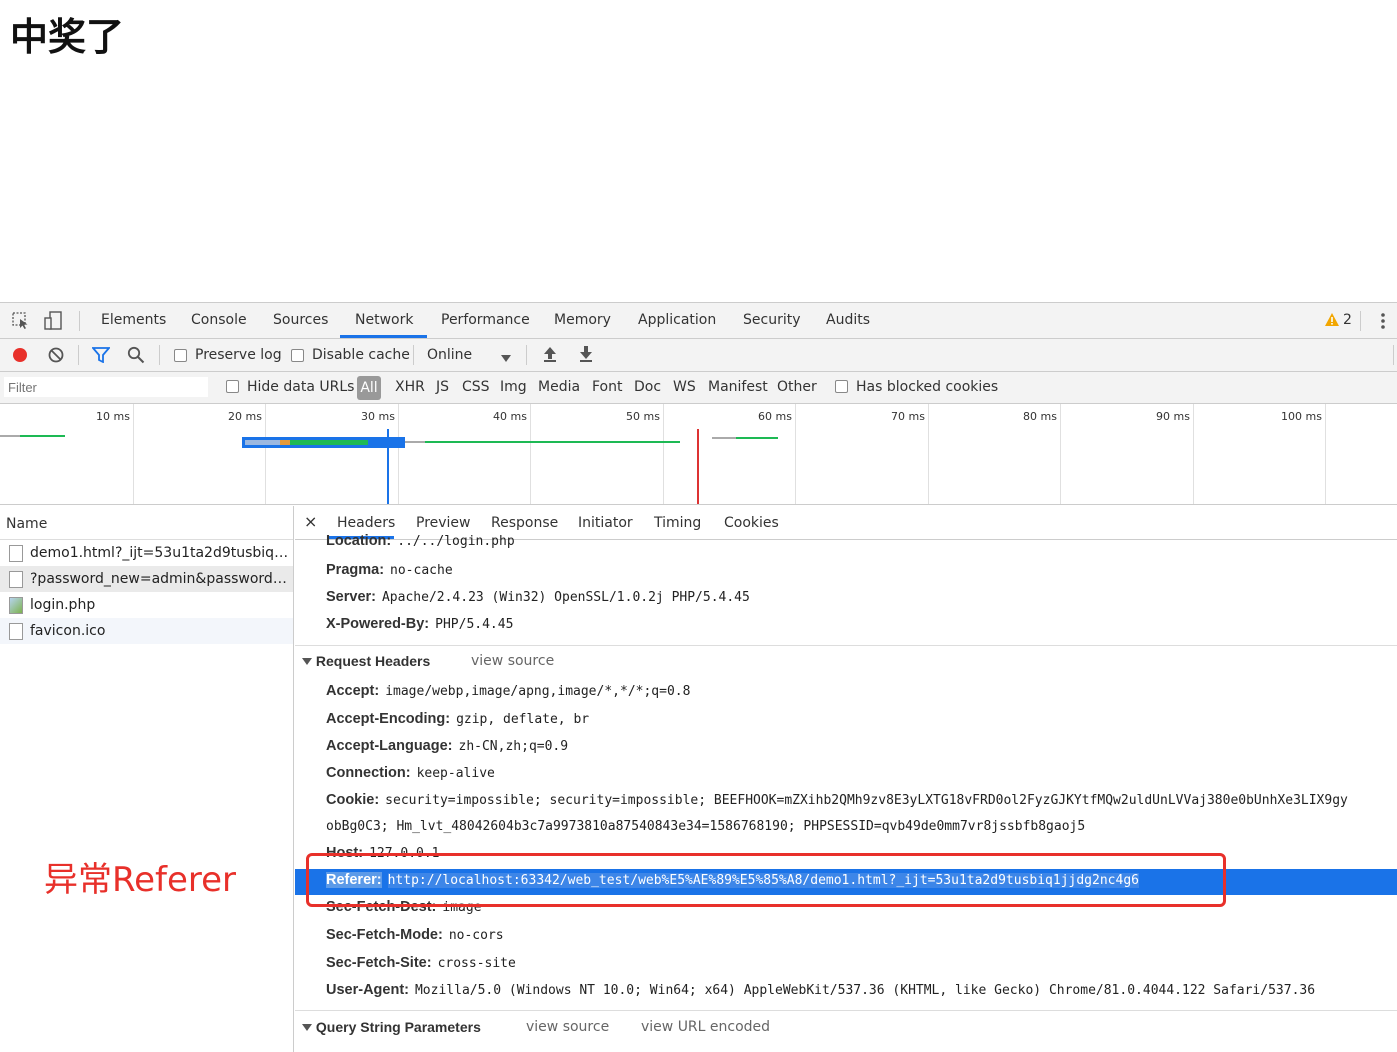 This screenshot has height=1052, width=1397. Describe the element at coordinates (476, 387) in the screenshot. I see `filter-type-css: CSS` at that location.